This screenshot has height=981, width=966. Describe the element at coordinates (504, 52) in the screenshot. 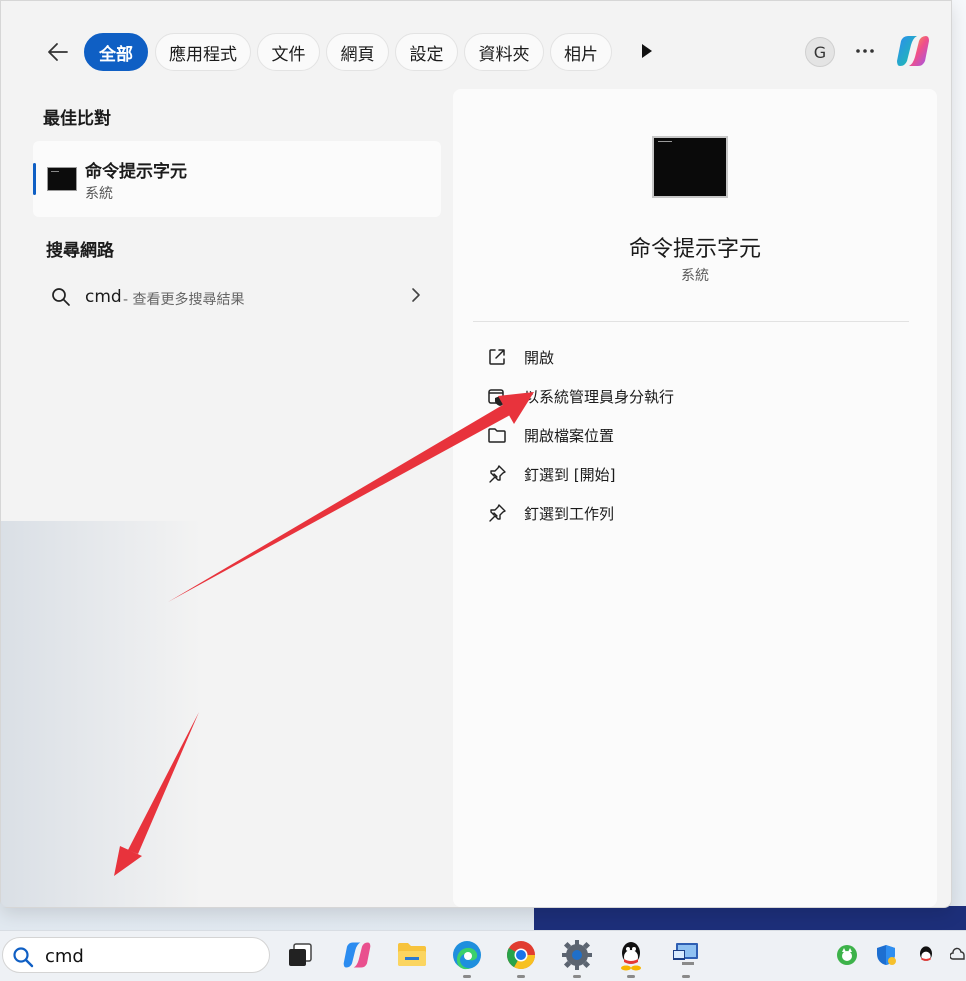

I see `tab-folders: 資料夾` at that location.